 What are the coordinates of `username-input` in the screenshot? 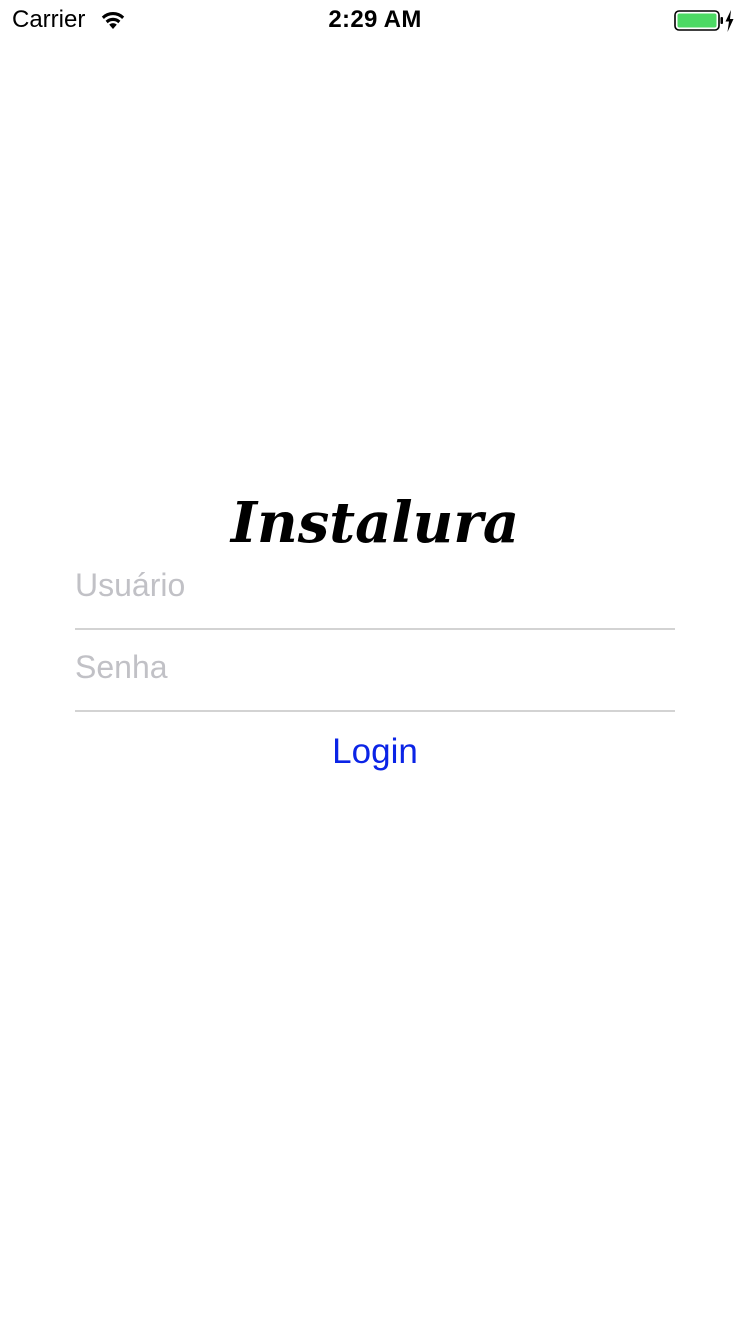 It's located at (375, 585).